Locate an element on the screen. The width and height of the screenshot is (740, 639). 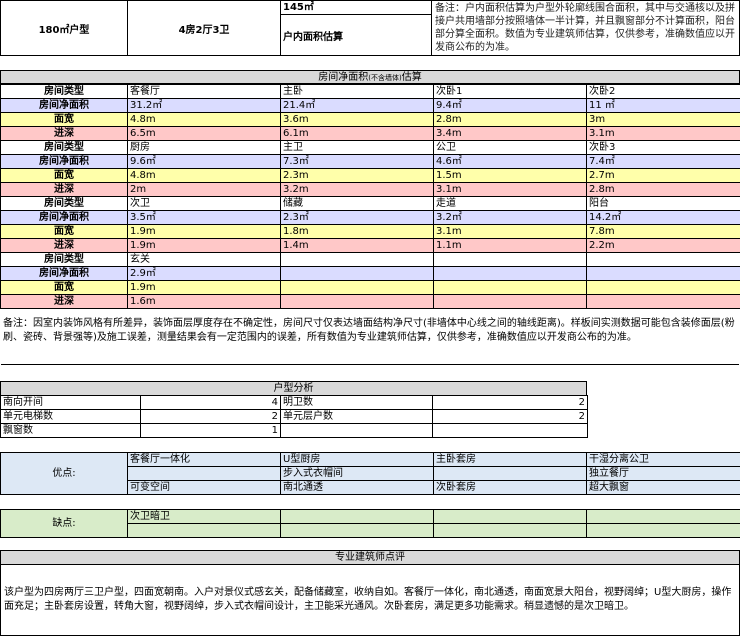
room-cell: 1.6m is located at coordinates (204, 301).